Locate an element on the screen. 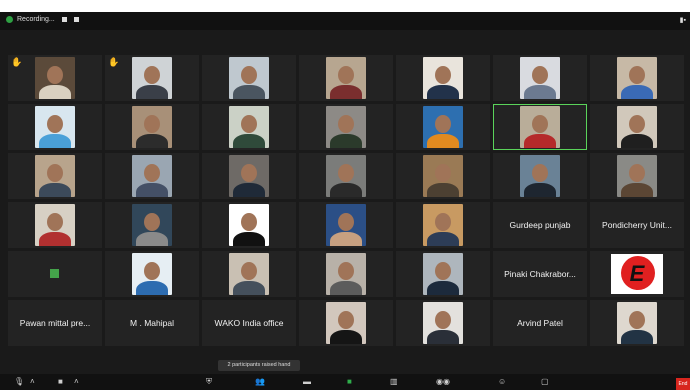 Image resolution: width=690 pixels, height=390 pixels. chat-icon: ▬ is located at coordinates (307, 381).